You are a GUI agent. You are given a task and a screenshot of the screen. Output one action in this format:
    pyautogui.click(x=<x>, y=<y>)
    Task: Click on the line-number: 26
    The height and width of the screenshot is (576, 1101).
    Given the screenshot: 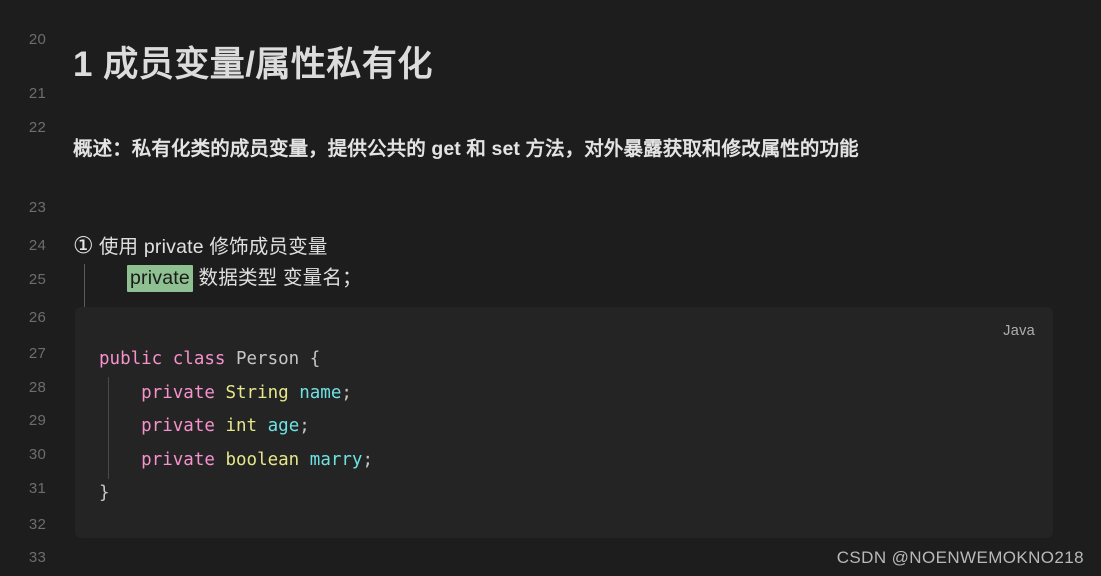 What is the action you would take?
    pyautogui.click(x=37, y=317)
    